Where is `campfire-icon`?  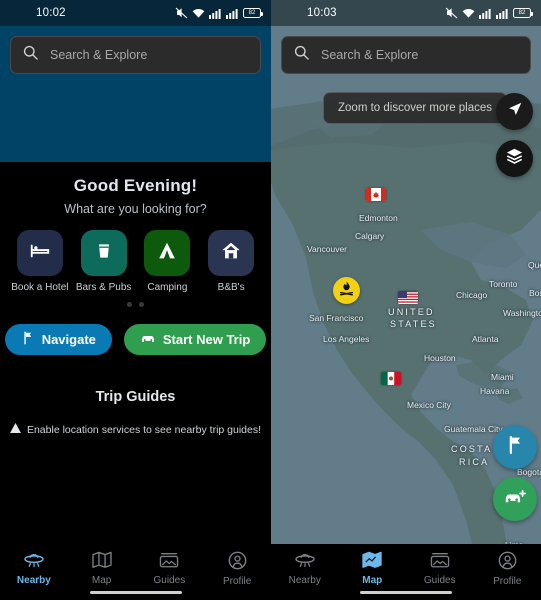
campfire-icon is located at coordinates (346, 291).